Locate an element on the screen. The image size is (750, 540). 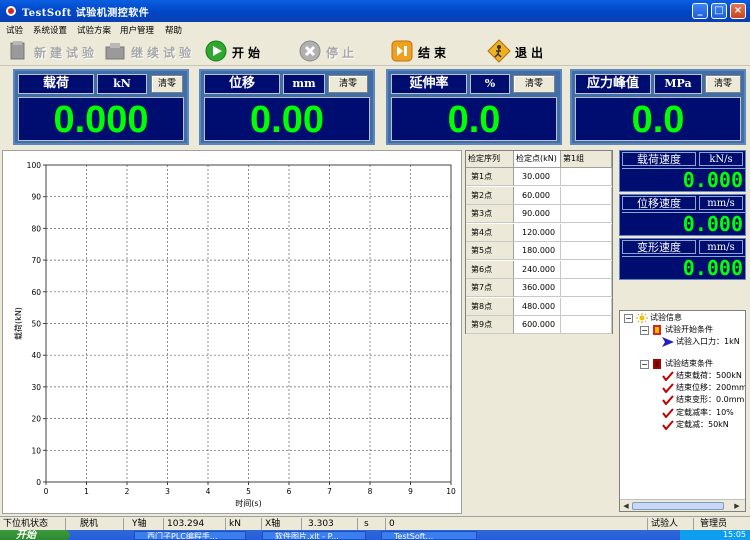
maximize-button: □ is located at coordinates (719, 11).